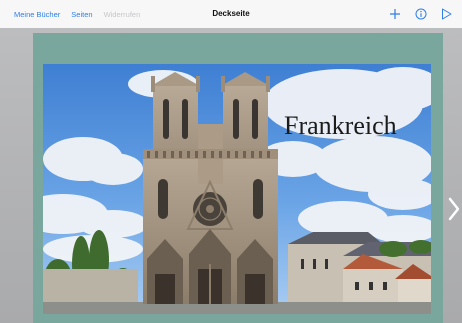 The width and height of the screenshot is (462, 323). I want to click on plus-icon, so click(395, 14).